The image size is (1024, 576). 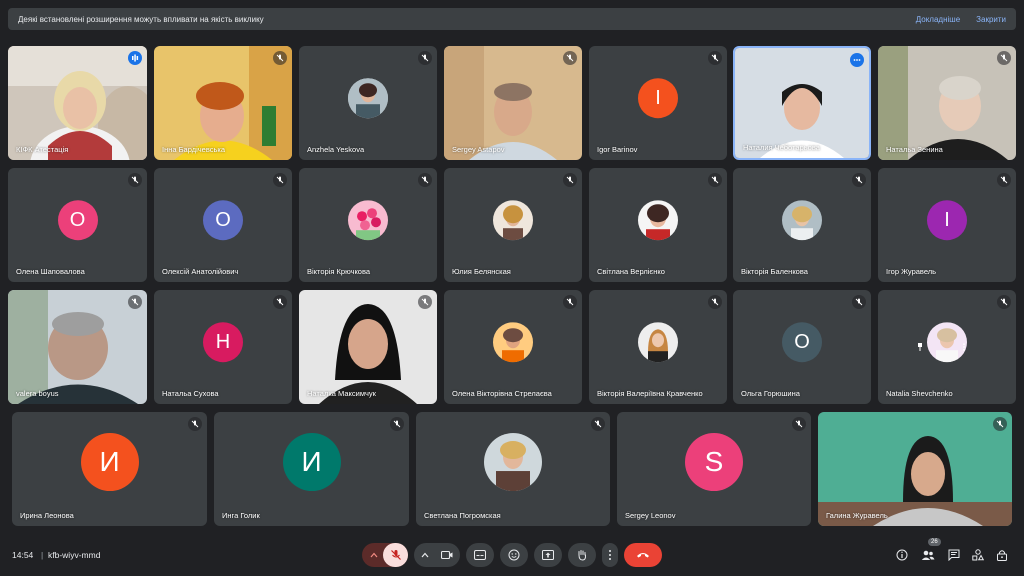 What do you see at coordinates (368, 103) in the screenshot?
I see `participant-tile: Anzhela Yeskova` at bounding box center [368, 103].